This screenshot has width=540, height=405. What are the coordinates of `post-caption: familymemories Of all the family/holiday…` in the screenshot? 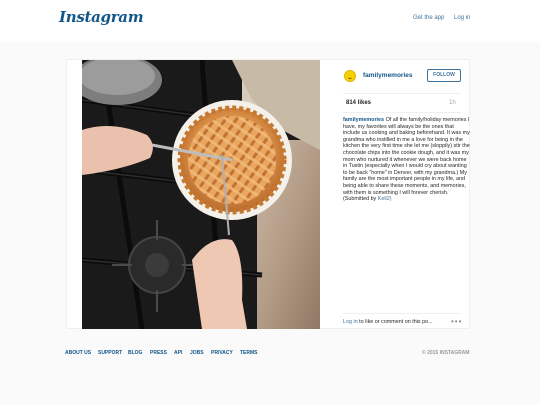 It's located at (406, 160).